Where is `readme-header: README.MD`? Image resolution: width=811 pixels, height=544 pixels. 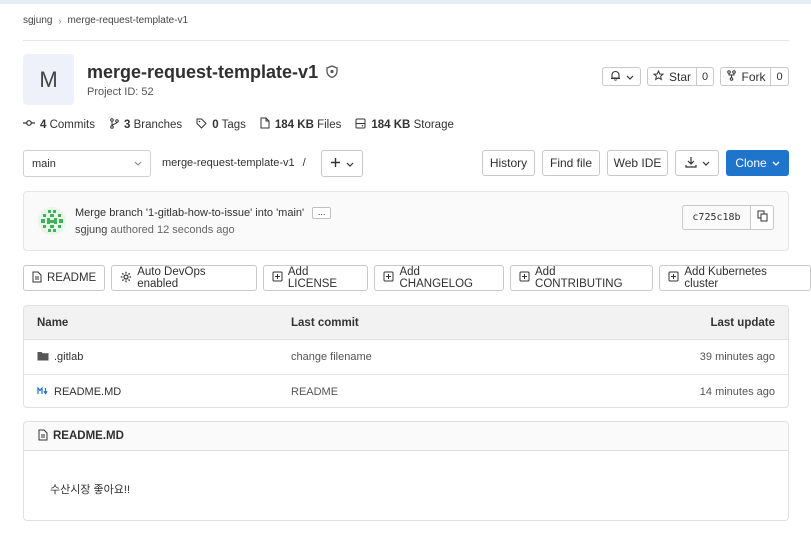 readme-header: README.MD is located at coordinates (406, 436).